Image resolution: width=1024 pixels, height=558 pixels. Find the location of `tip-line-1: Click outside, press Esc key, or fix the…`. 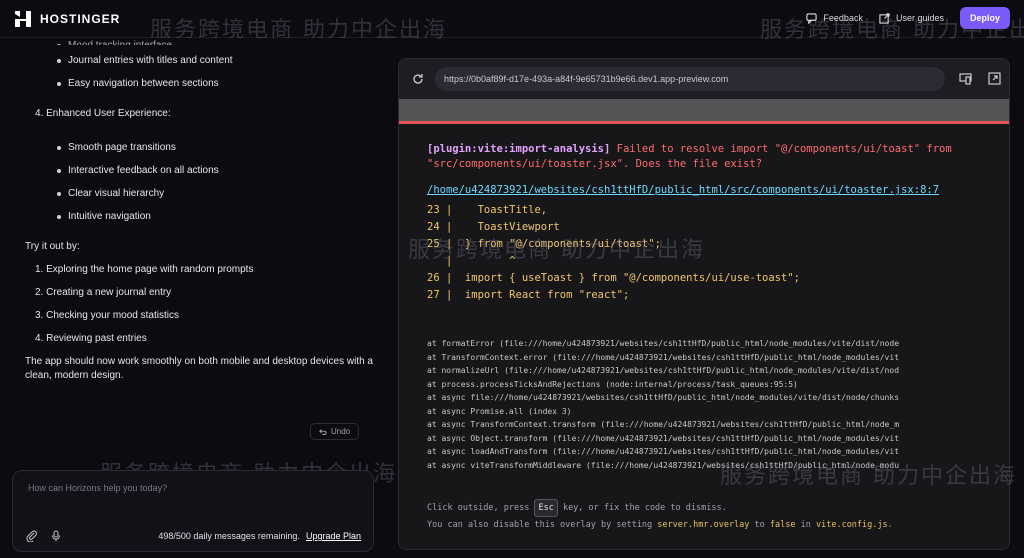

tip-line-1: Click outside, press Esc key, or fix the… is located at coordinates (660, 508).